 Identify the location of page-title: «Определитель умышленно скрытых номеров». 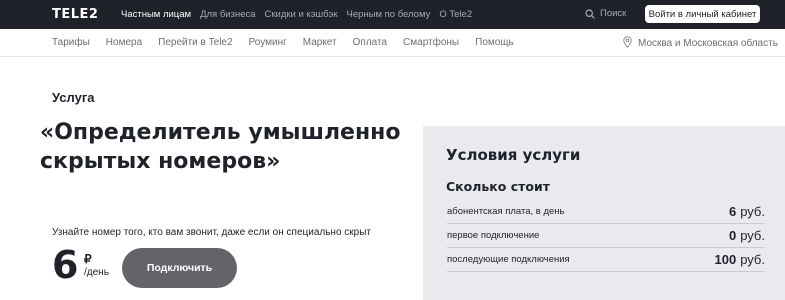
(220, 147).